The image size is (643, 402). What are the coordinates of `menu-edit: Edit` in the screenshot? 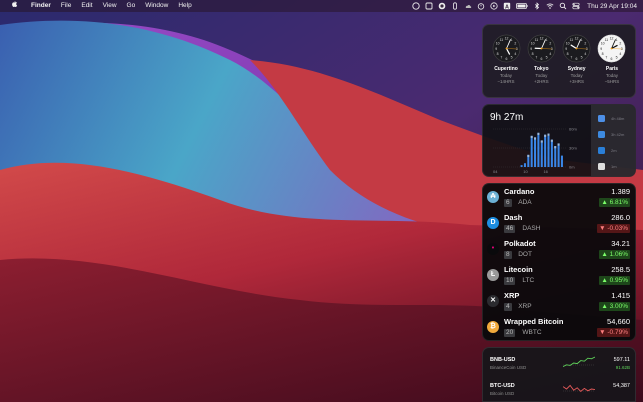 It's located at (86, 6).